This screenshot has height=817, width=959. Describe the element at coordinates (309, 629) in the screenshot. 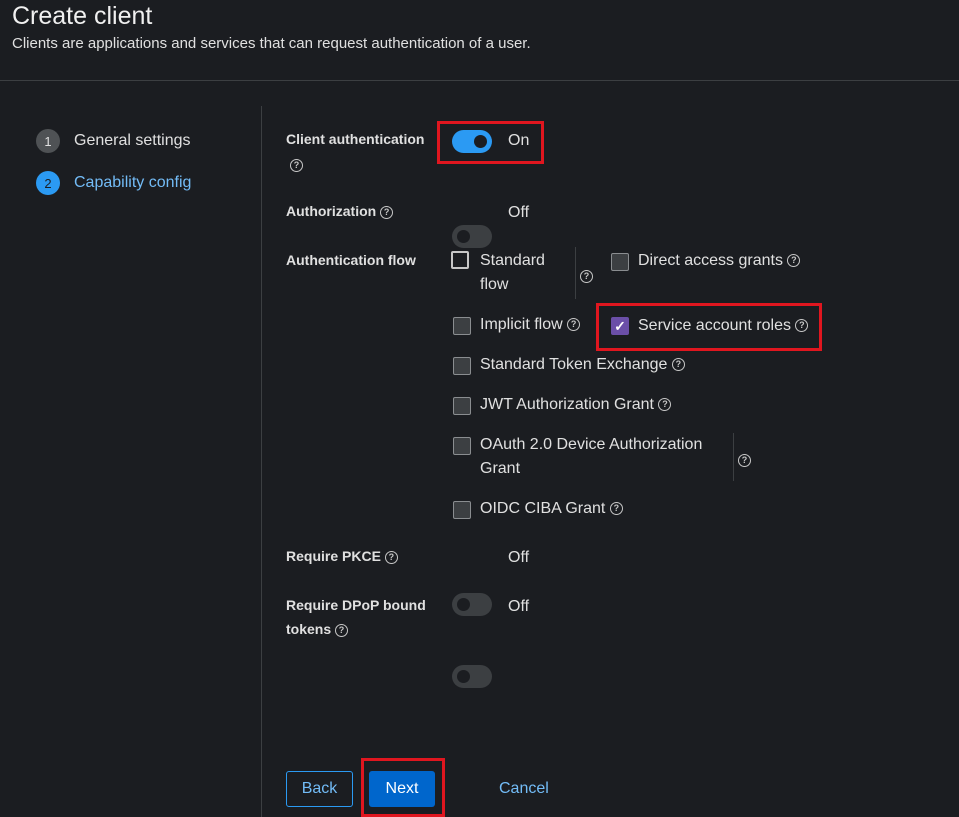

I see `require-dpop-label-line2-text: tokens` at that location.